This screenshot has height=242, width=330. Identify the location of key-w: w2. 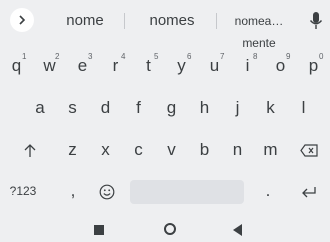
(49, 66).